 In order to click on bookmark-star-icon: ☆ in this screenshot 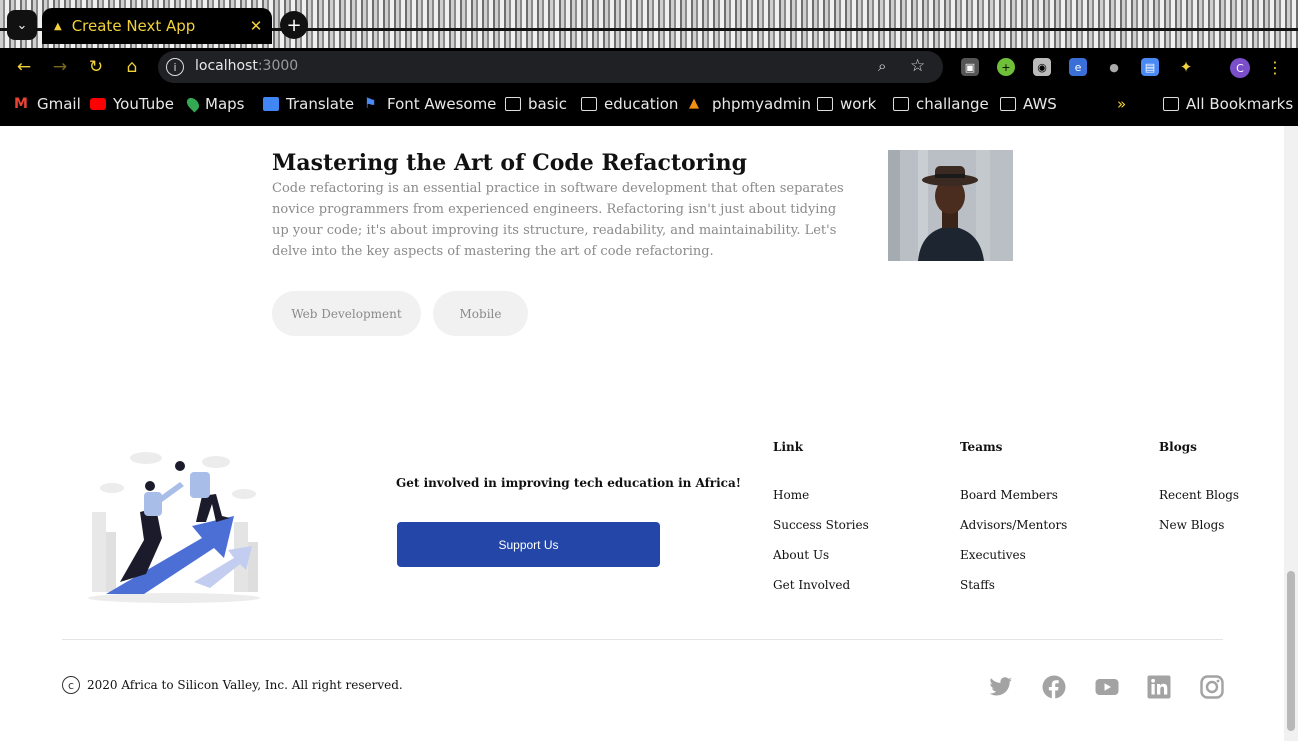, I will do `click(917, 66)`.